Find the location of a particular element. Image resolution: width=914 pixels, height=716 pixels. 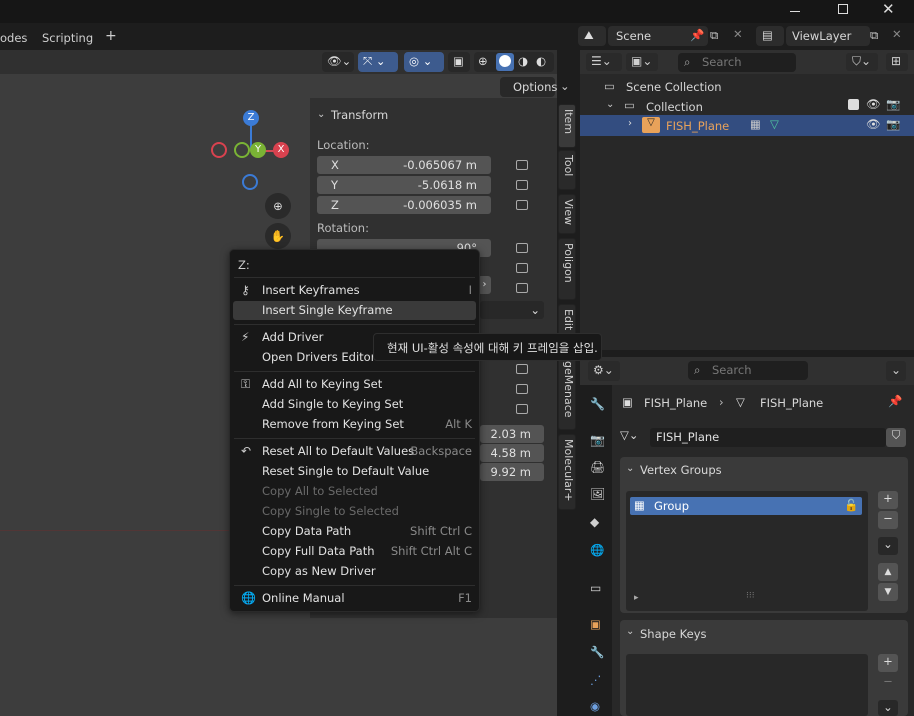

output-icon: 🖨 is located at coordinates (597, 467).